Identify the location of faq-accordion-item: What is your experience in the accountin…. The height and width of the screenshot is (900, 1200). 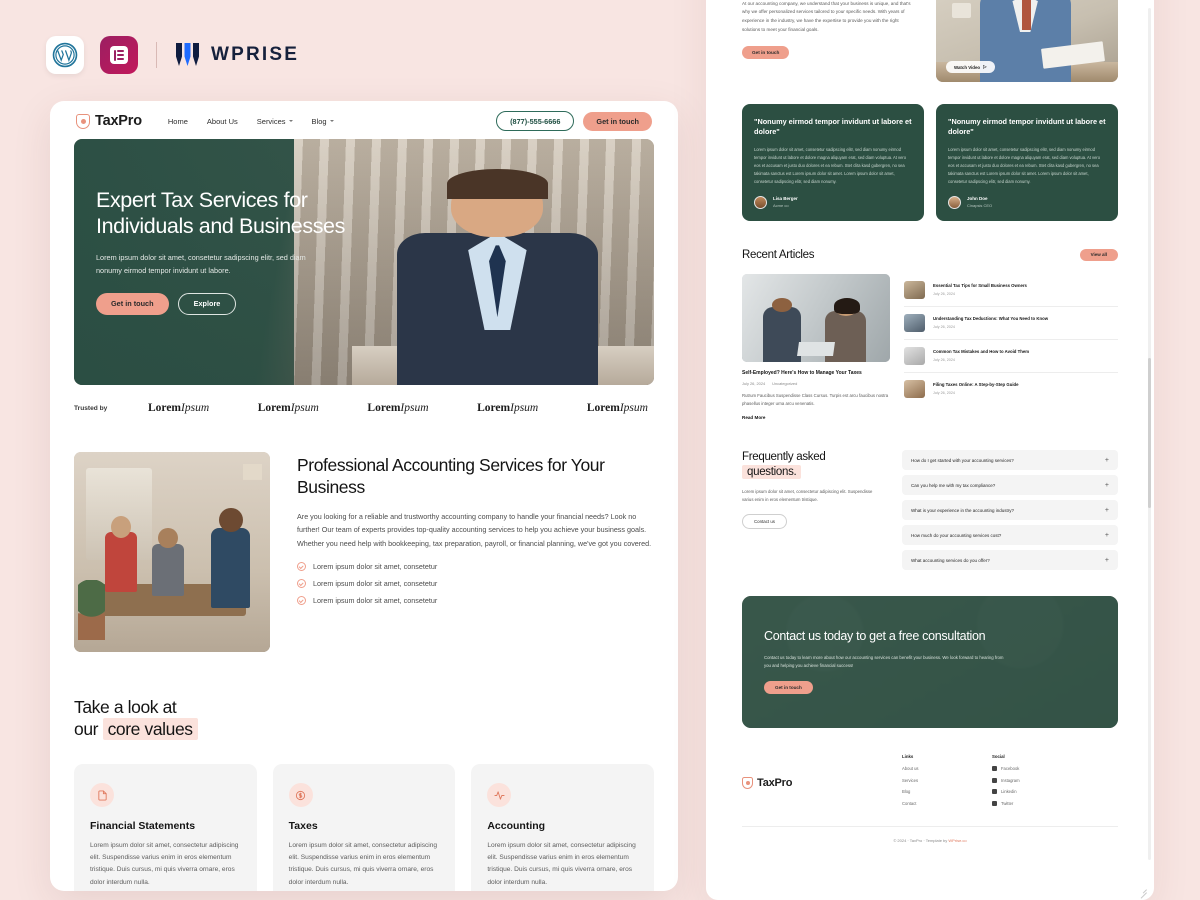
(1010, 510).